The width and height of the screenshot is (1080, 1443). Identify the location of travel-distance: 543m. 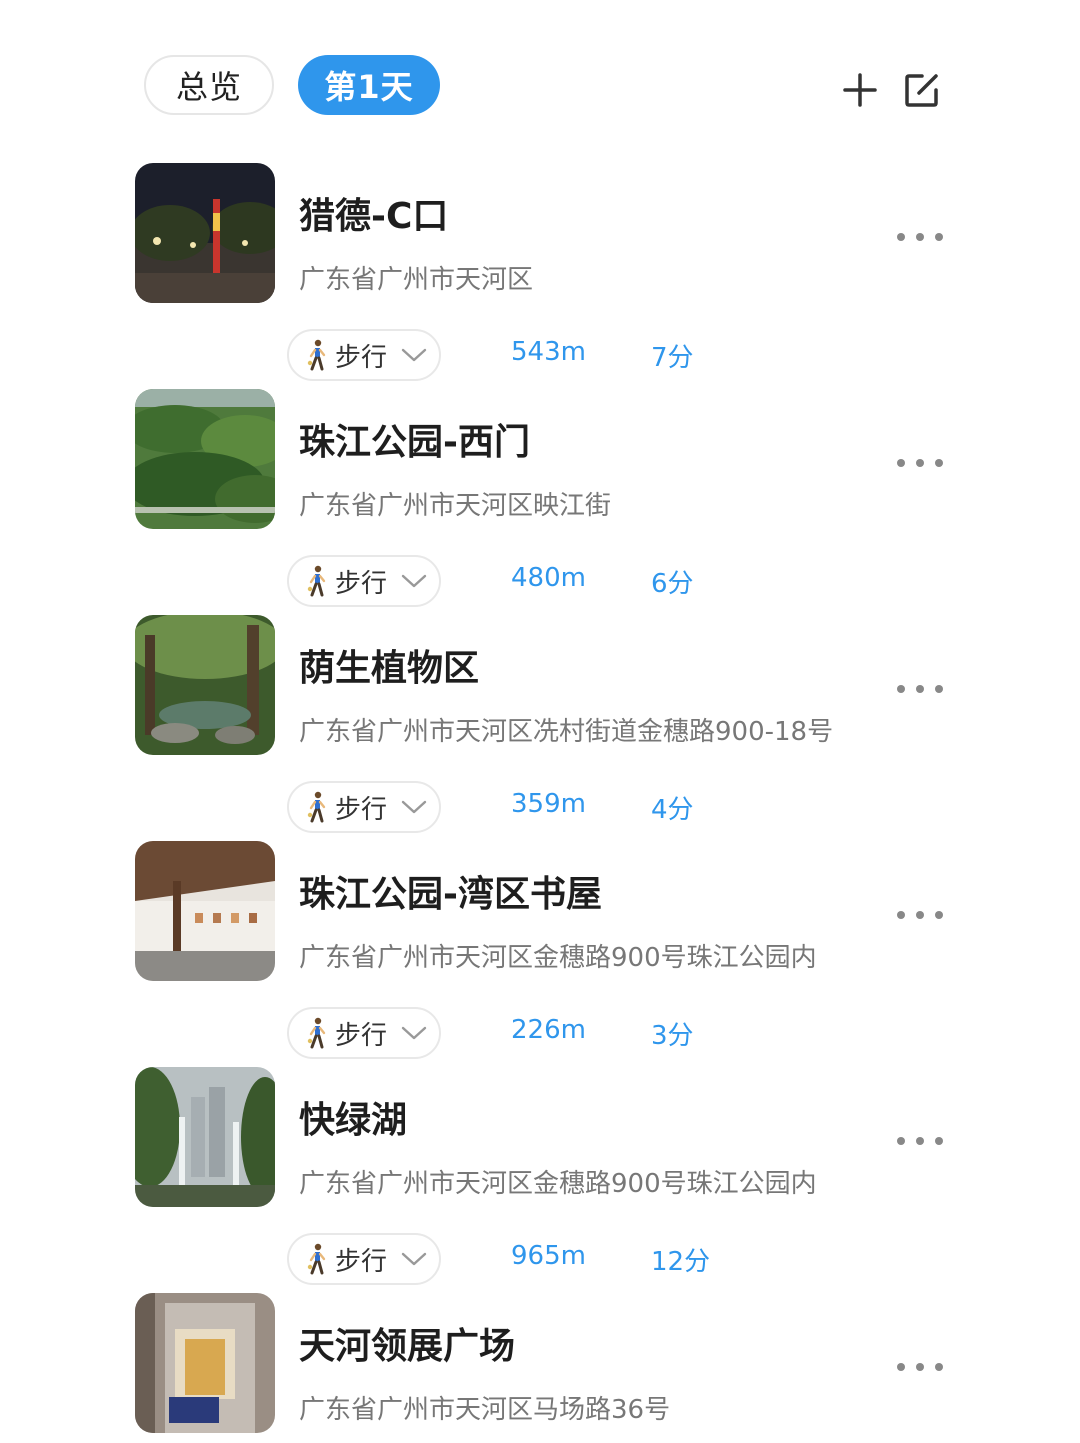
(548, 352).